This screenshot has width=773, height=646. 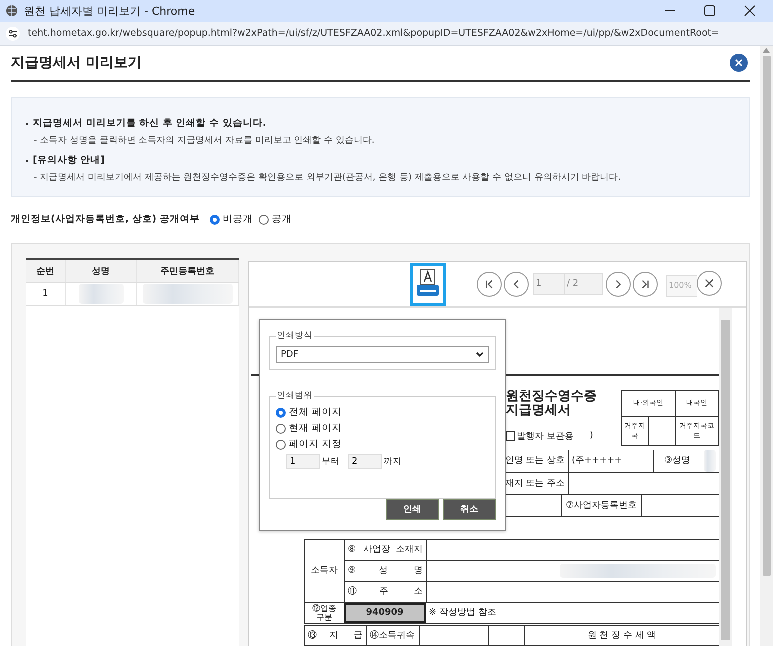 What do you see at coordinates (76, 63) in the screenshot?
I see `page-title: 지급명세서 미리보기` at bounding box center [76, 63].